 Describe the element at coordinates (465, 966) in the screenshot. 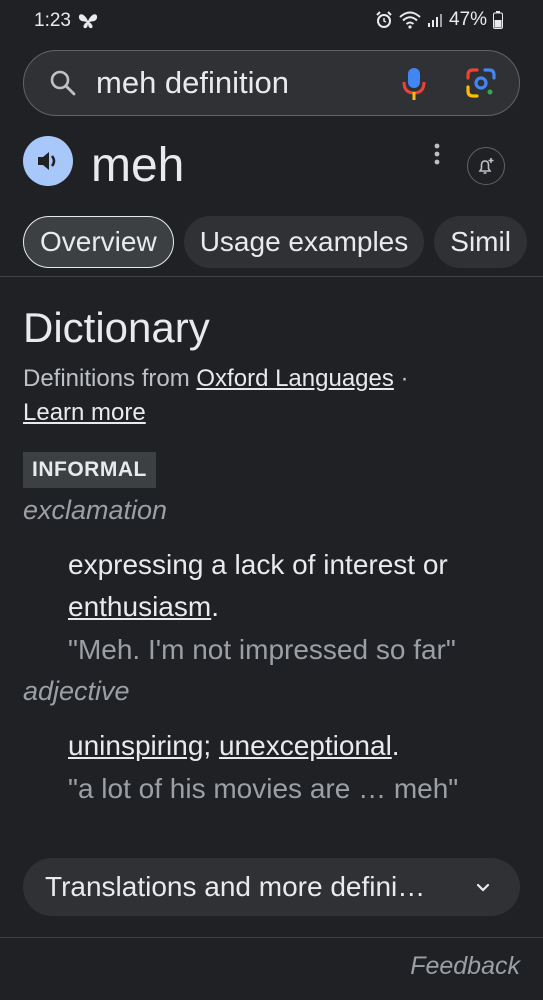

I see `feedback-link: Feedback` at that location.